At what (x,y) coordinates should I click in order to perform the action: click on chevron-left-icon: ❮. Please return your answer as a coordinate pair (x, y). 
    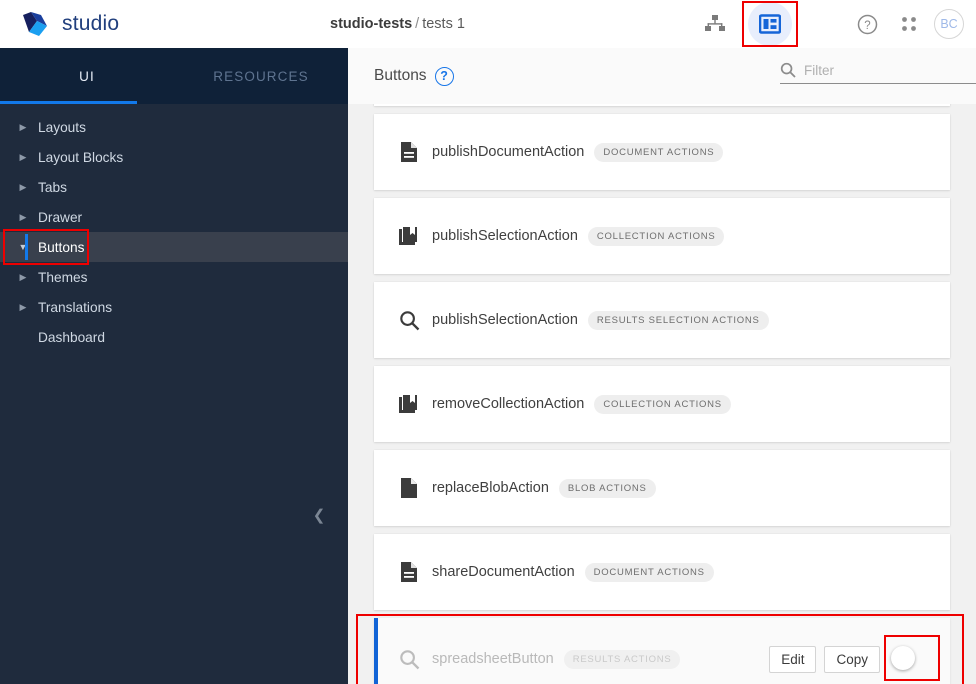
    Looking at the image, I should click on (319, 515).